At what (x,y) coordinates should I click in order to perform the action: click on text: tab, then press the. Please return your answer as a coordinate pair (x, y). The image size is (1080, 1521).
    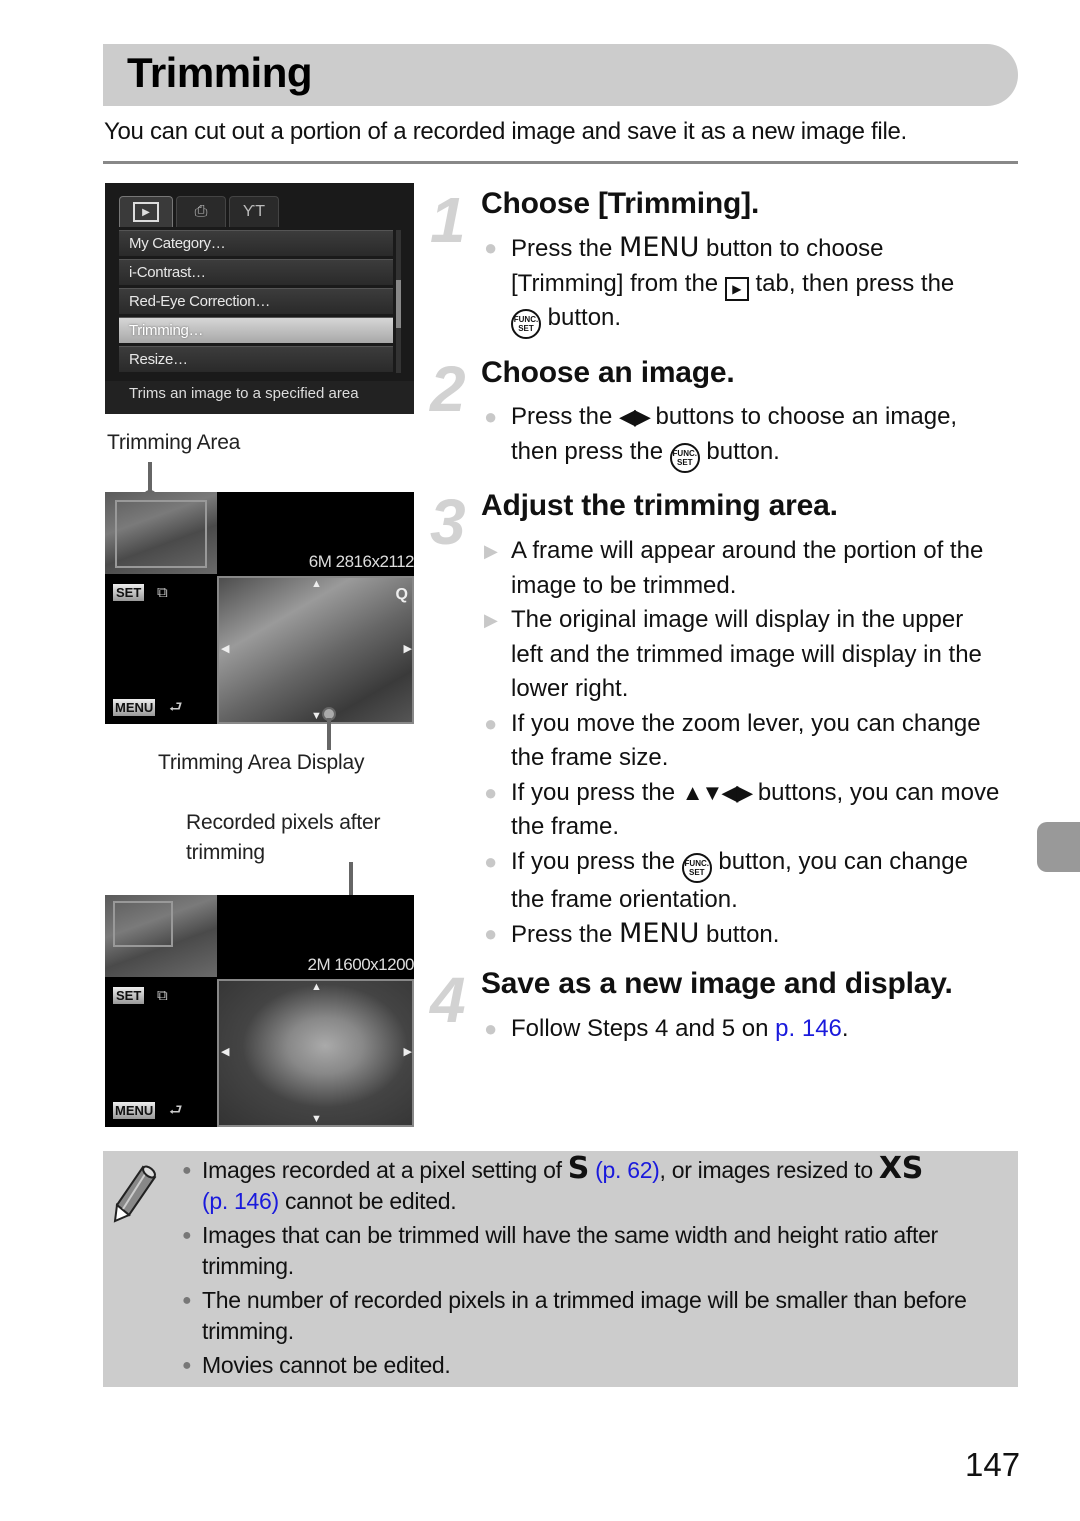
    Looking at the image, I should click on (851, 283).